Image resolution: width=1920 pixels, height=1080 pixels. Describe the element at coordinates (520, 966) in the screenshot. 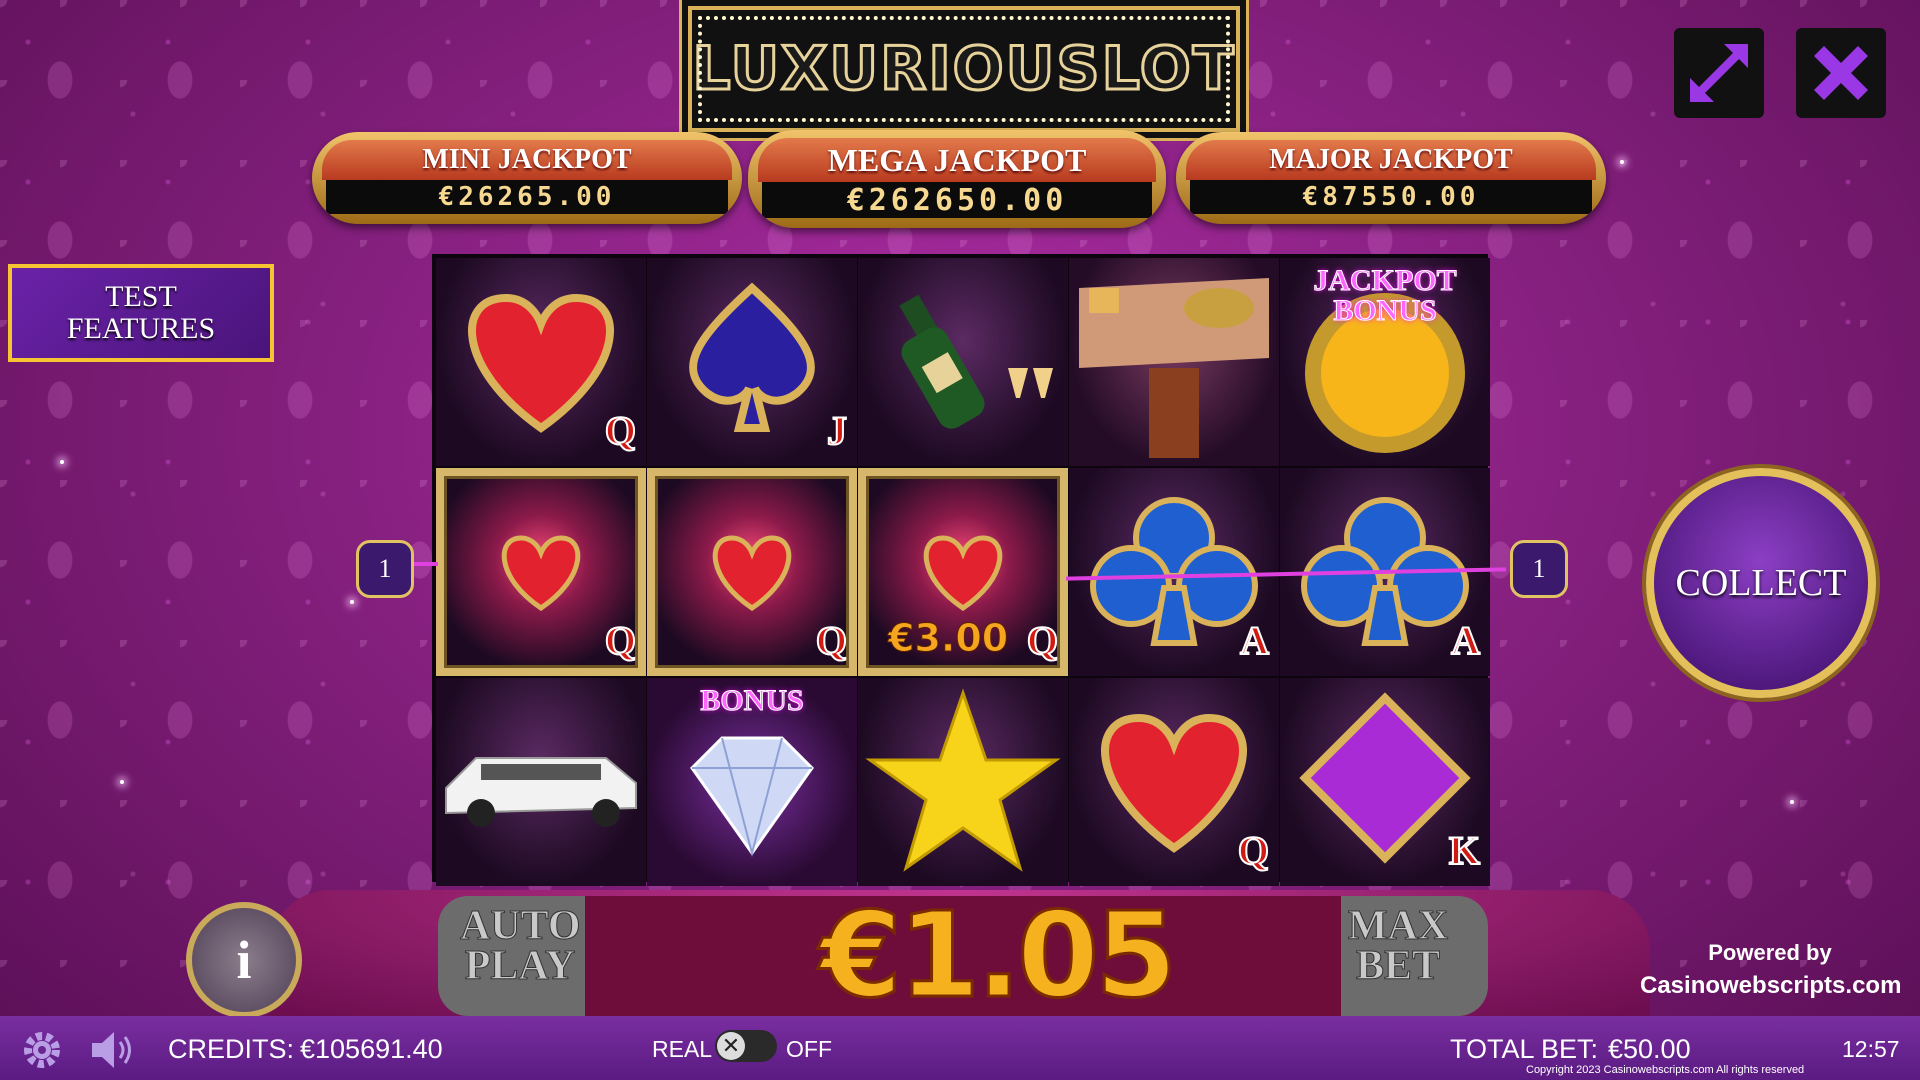

I see `autoplay-line2: PLAY` at that location.